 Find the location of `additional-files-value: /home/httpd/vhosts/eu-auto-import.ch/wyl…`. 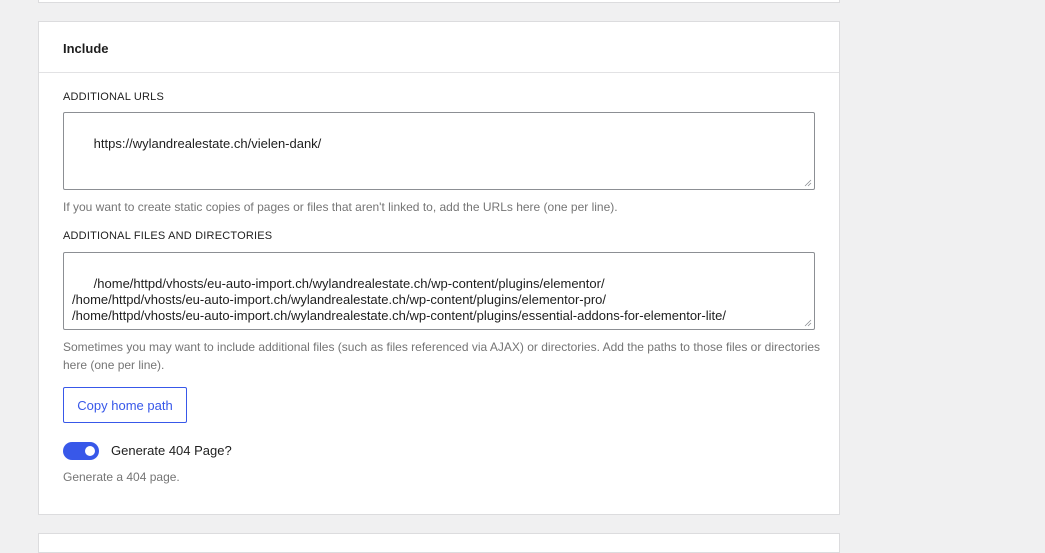

additional-files-value: /home/httpd/vhosts/eu-auto-import.ch/wyl… is located at coordinates (399, 299).